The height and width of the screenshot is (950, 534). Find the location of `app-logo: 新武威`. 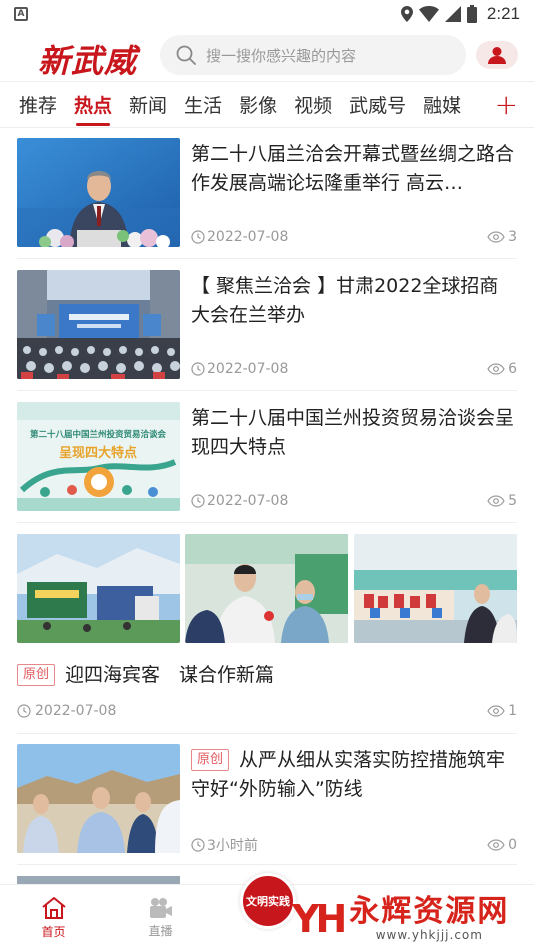

app-logo: 新武威 is located at coordinates (87, 59).